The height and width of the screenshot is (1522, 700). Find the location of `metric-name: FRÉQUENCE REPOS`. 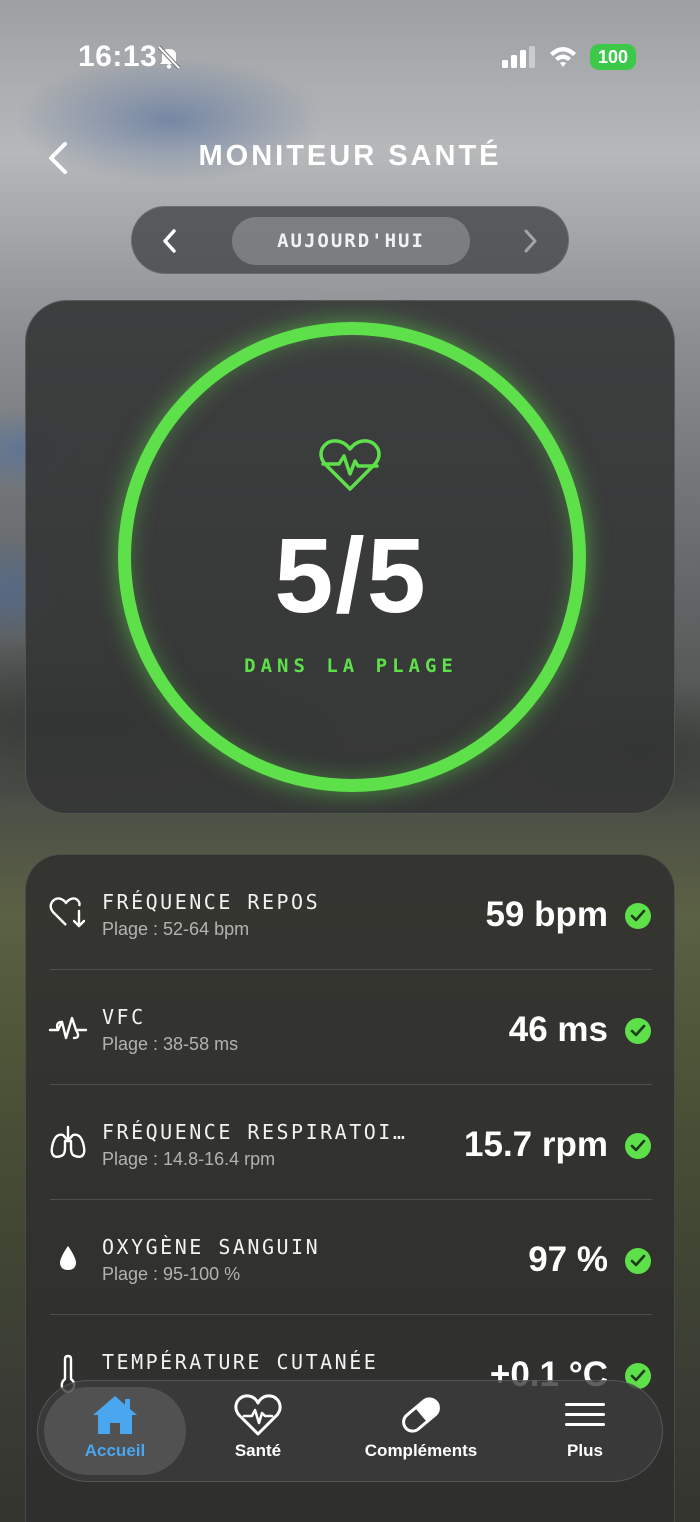

metric-name: FRÉQUENCE REPOS is located at coordinates (211, 902).